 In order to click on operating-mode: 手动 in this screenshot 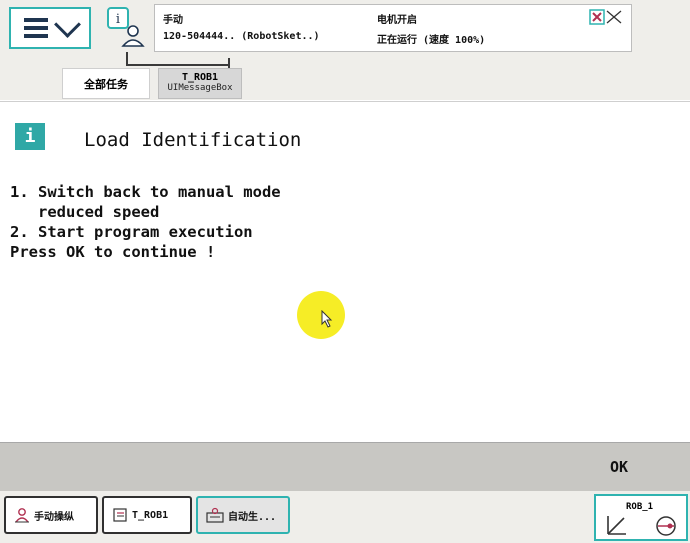, I will do `click(173, 20)`.